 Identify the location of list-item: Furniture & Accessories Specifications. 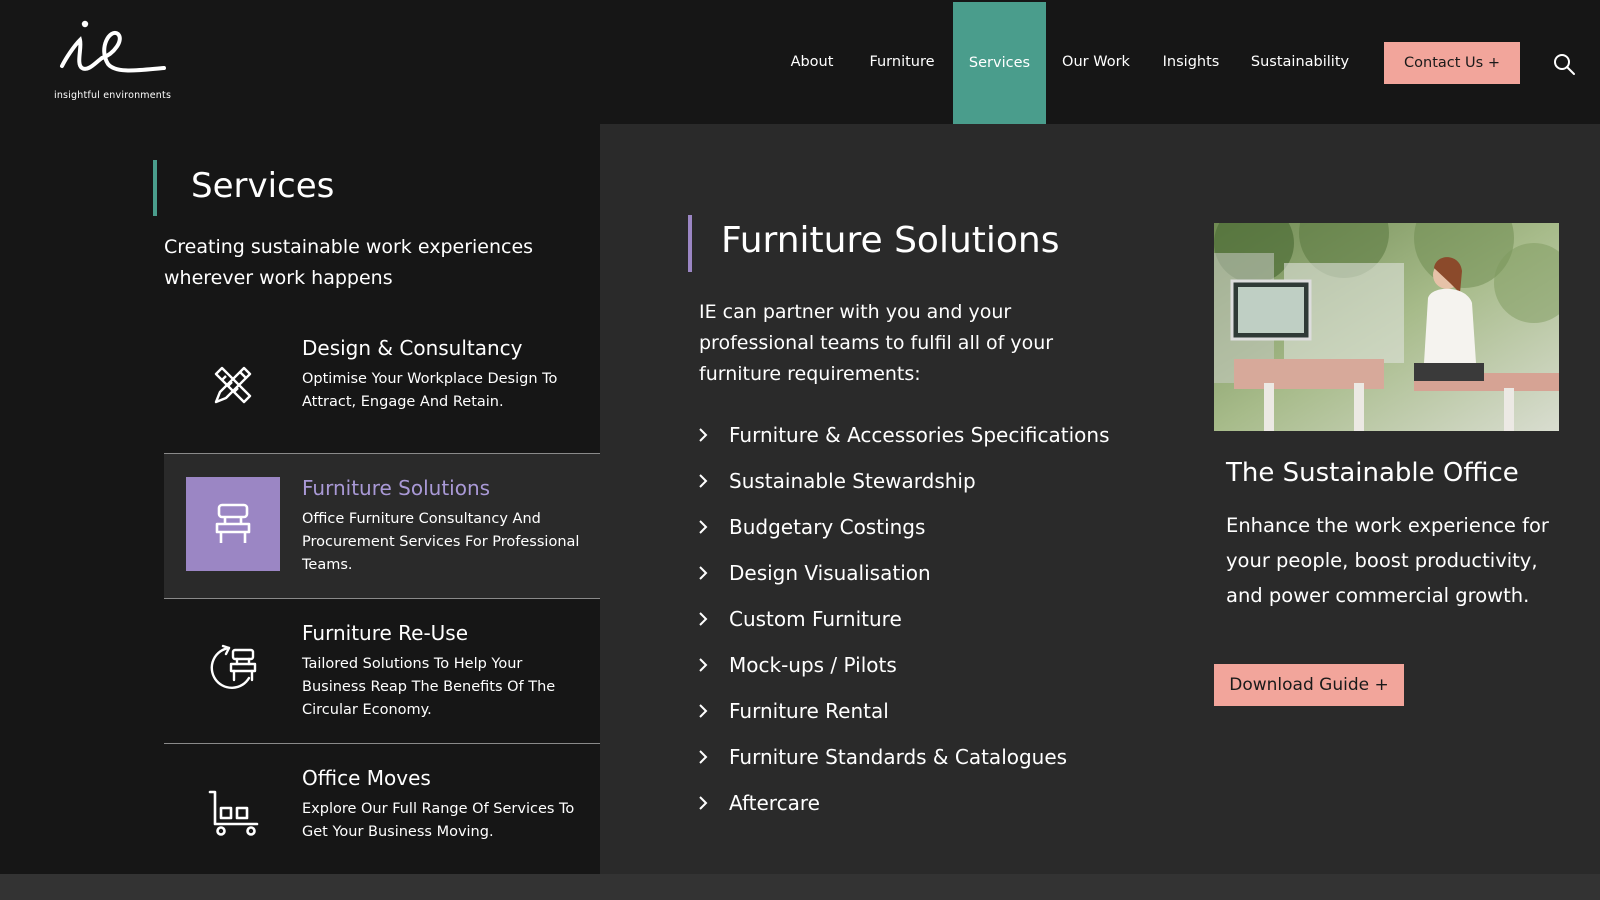
(927, 435).